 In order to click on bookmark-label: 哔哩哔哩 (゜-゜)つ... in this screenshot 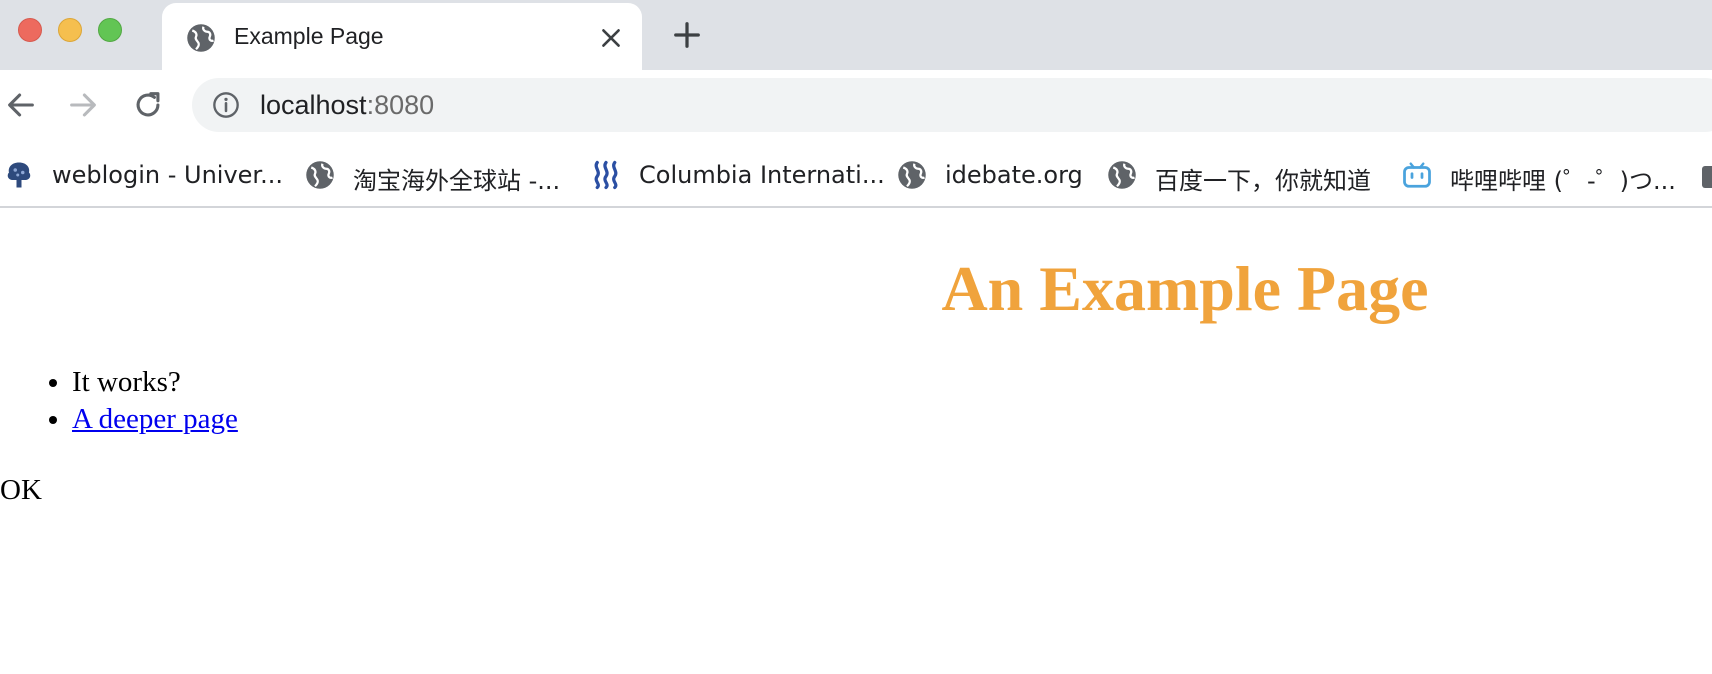, I will do `click(1563, 181)`.